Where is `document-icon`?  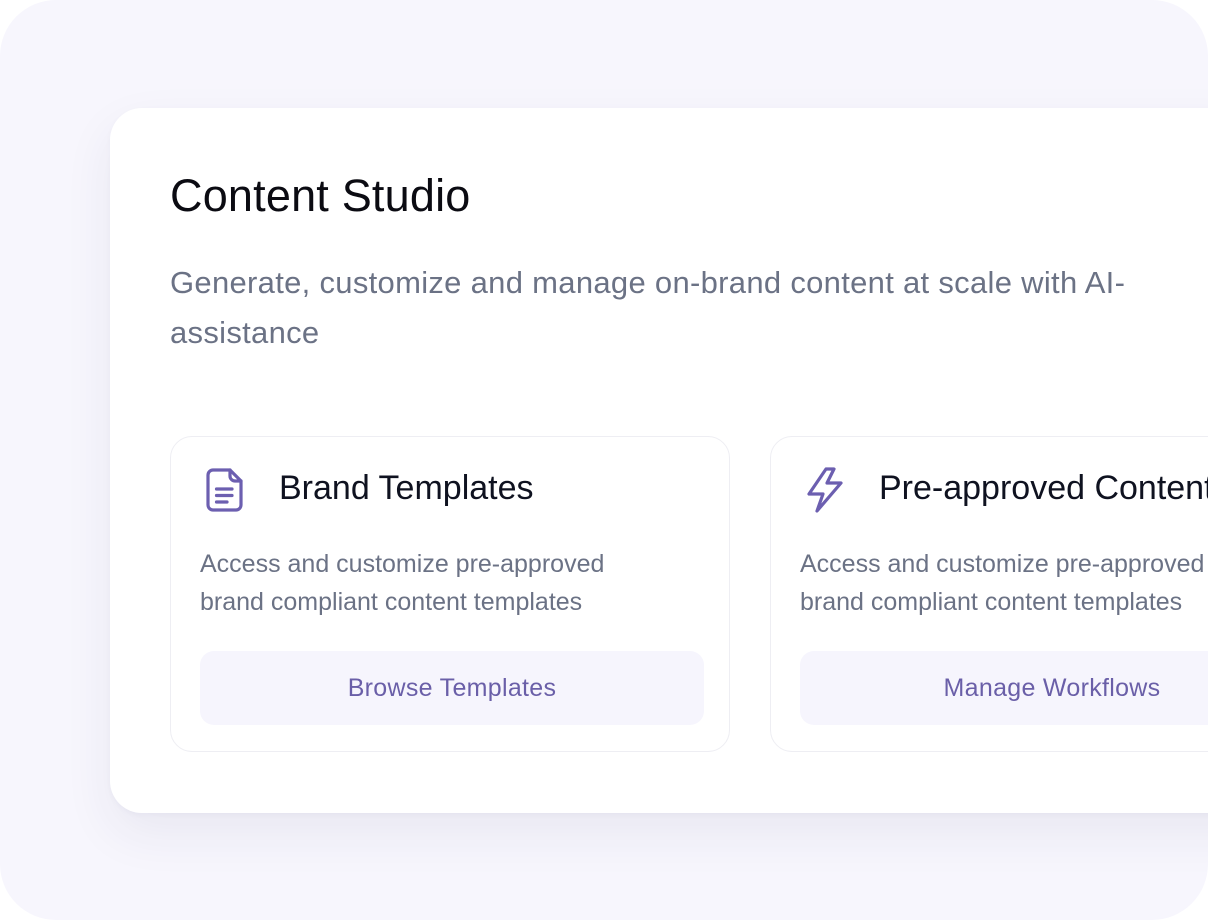
document-icon is located at coordinates (225, 490).